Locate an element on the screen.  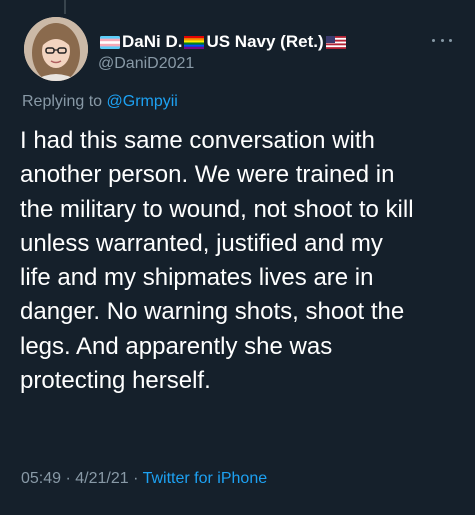
replying-to-mention: @Grmpyii is located at coordinates (142, 101).